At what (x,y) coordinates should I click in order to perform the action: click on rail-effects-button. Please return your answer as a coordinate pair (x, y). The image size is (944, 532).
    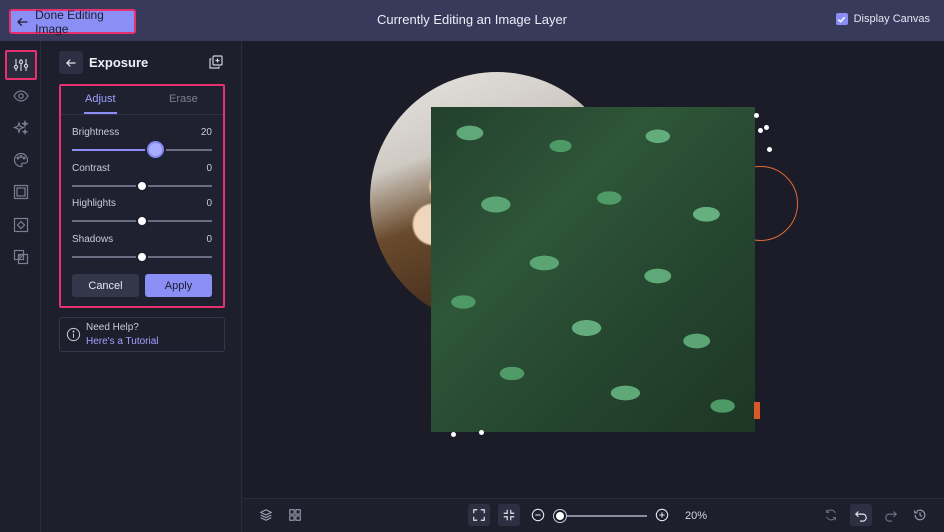
    Looking at the image, I should click on (21, 128).